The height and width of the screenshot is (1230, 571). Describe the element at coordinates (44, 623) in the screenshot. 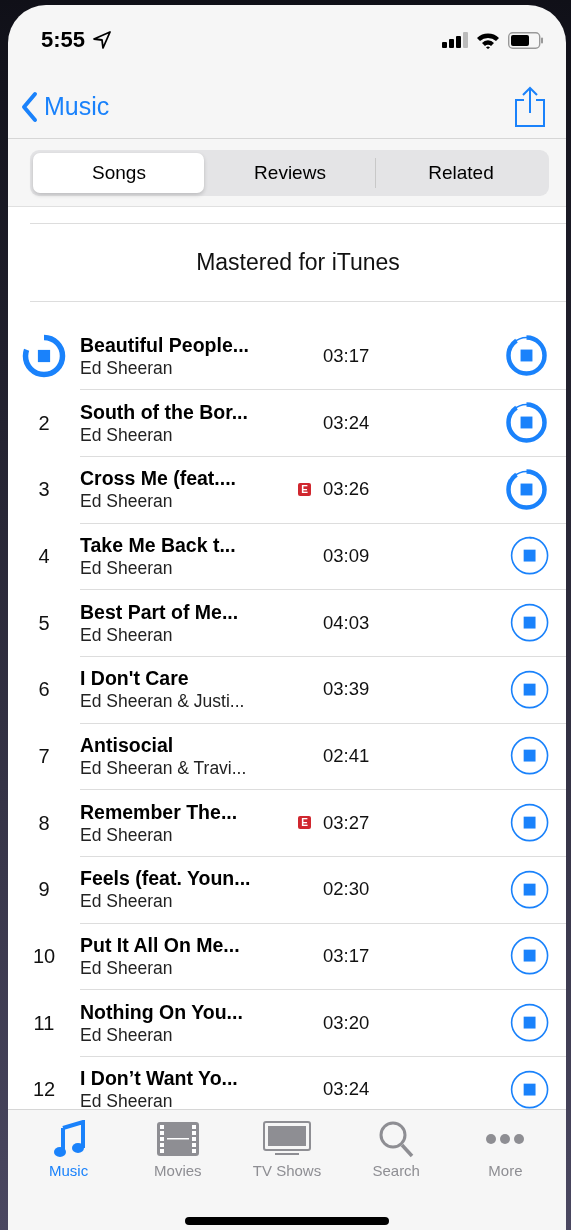

I see `track-number: 5` at that location.